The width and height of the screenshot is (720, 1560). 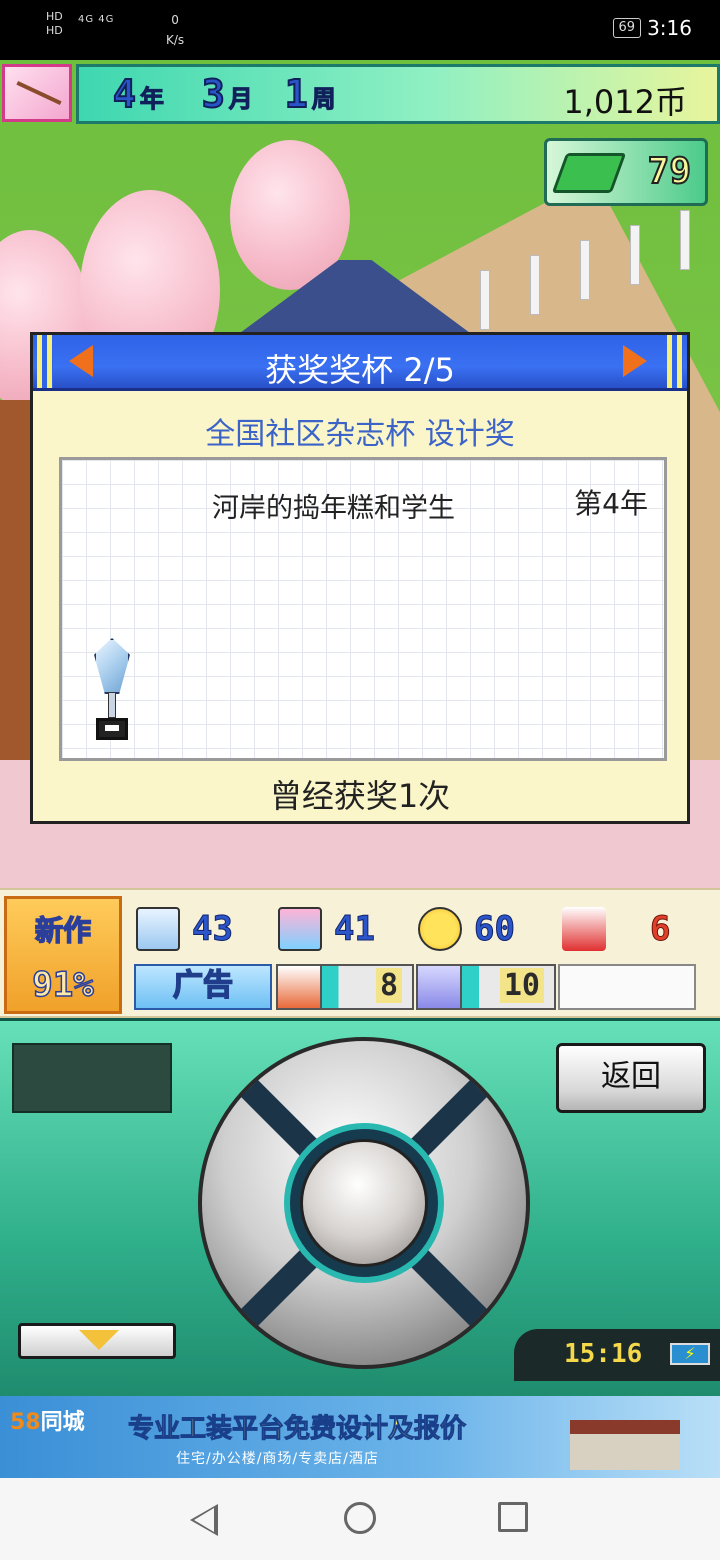 What do you see at coordinates (175, 20) in the screenshot?
I see `speed-value: 0` at bounding box center [175, 20].